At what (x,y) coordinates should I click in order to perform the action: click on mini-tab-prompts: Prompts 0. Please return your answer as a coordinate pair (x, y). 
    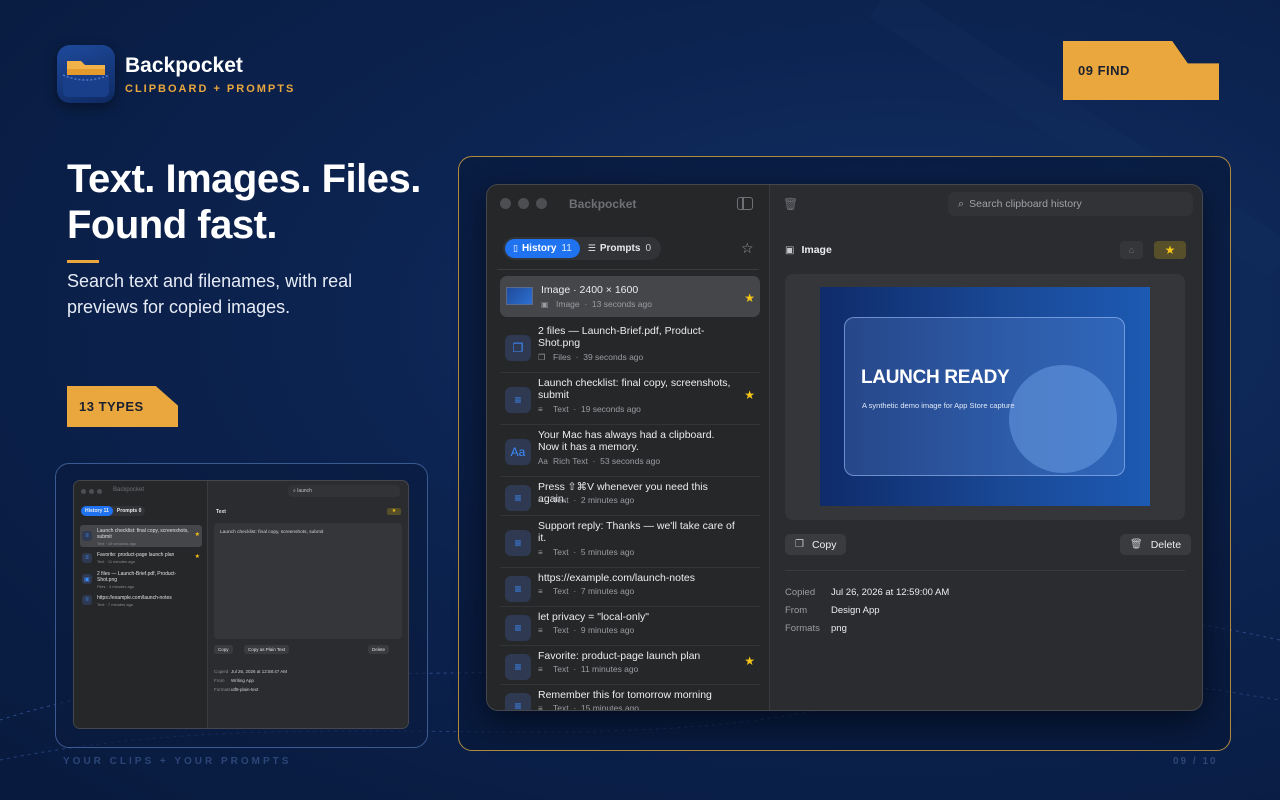
    Looking at the image, I should click on (129, 511).